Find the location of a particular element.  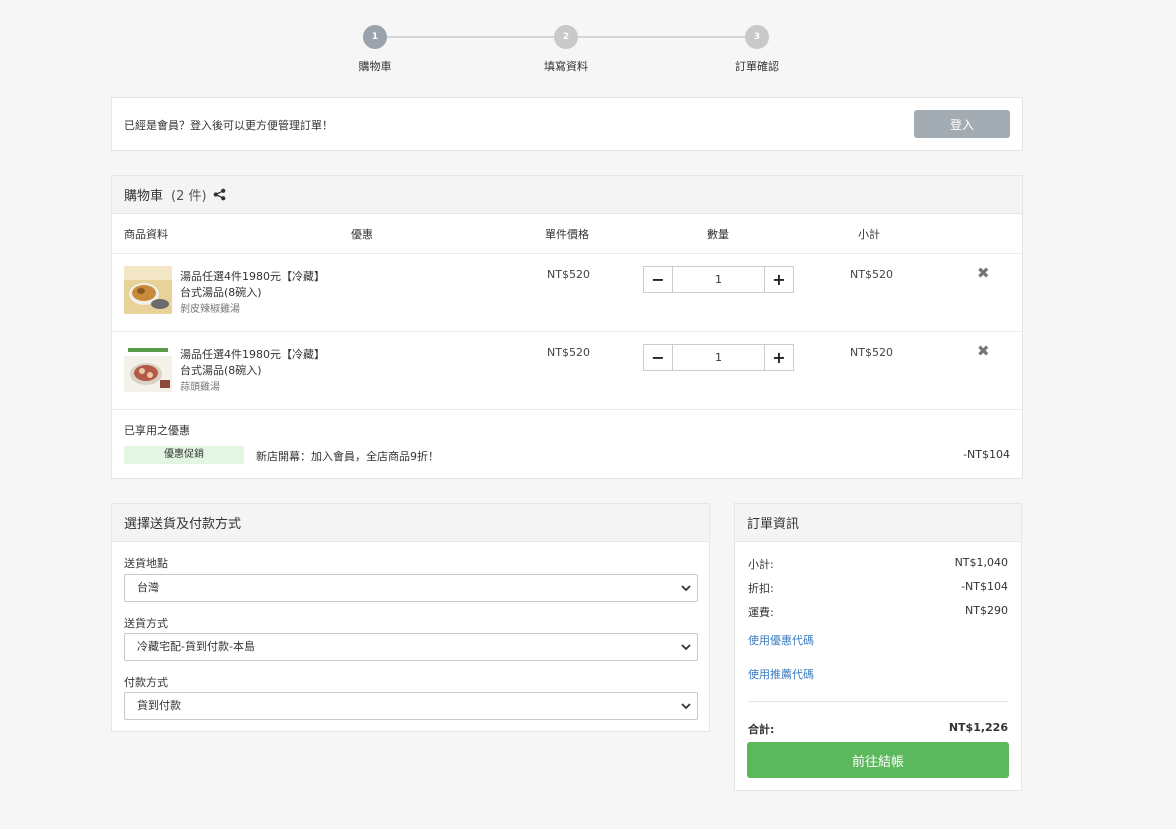

promo-badge: 優惠促銷 is located at coordinates (184, 455).